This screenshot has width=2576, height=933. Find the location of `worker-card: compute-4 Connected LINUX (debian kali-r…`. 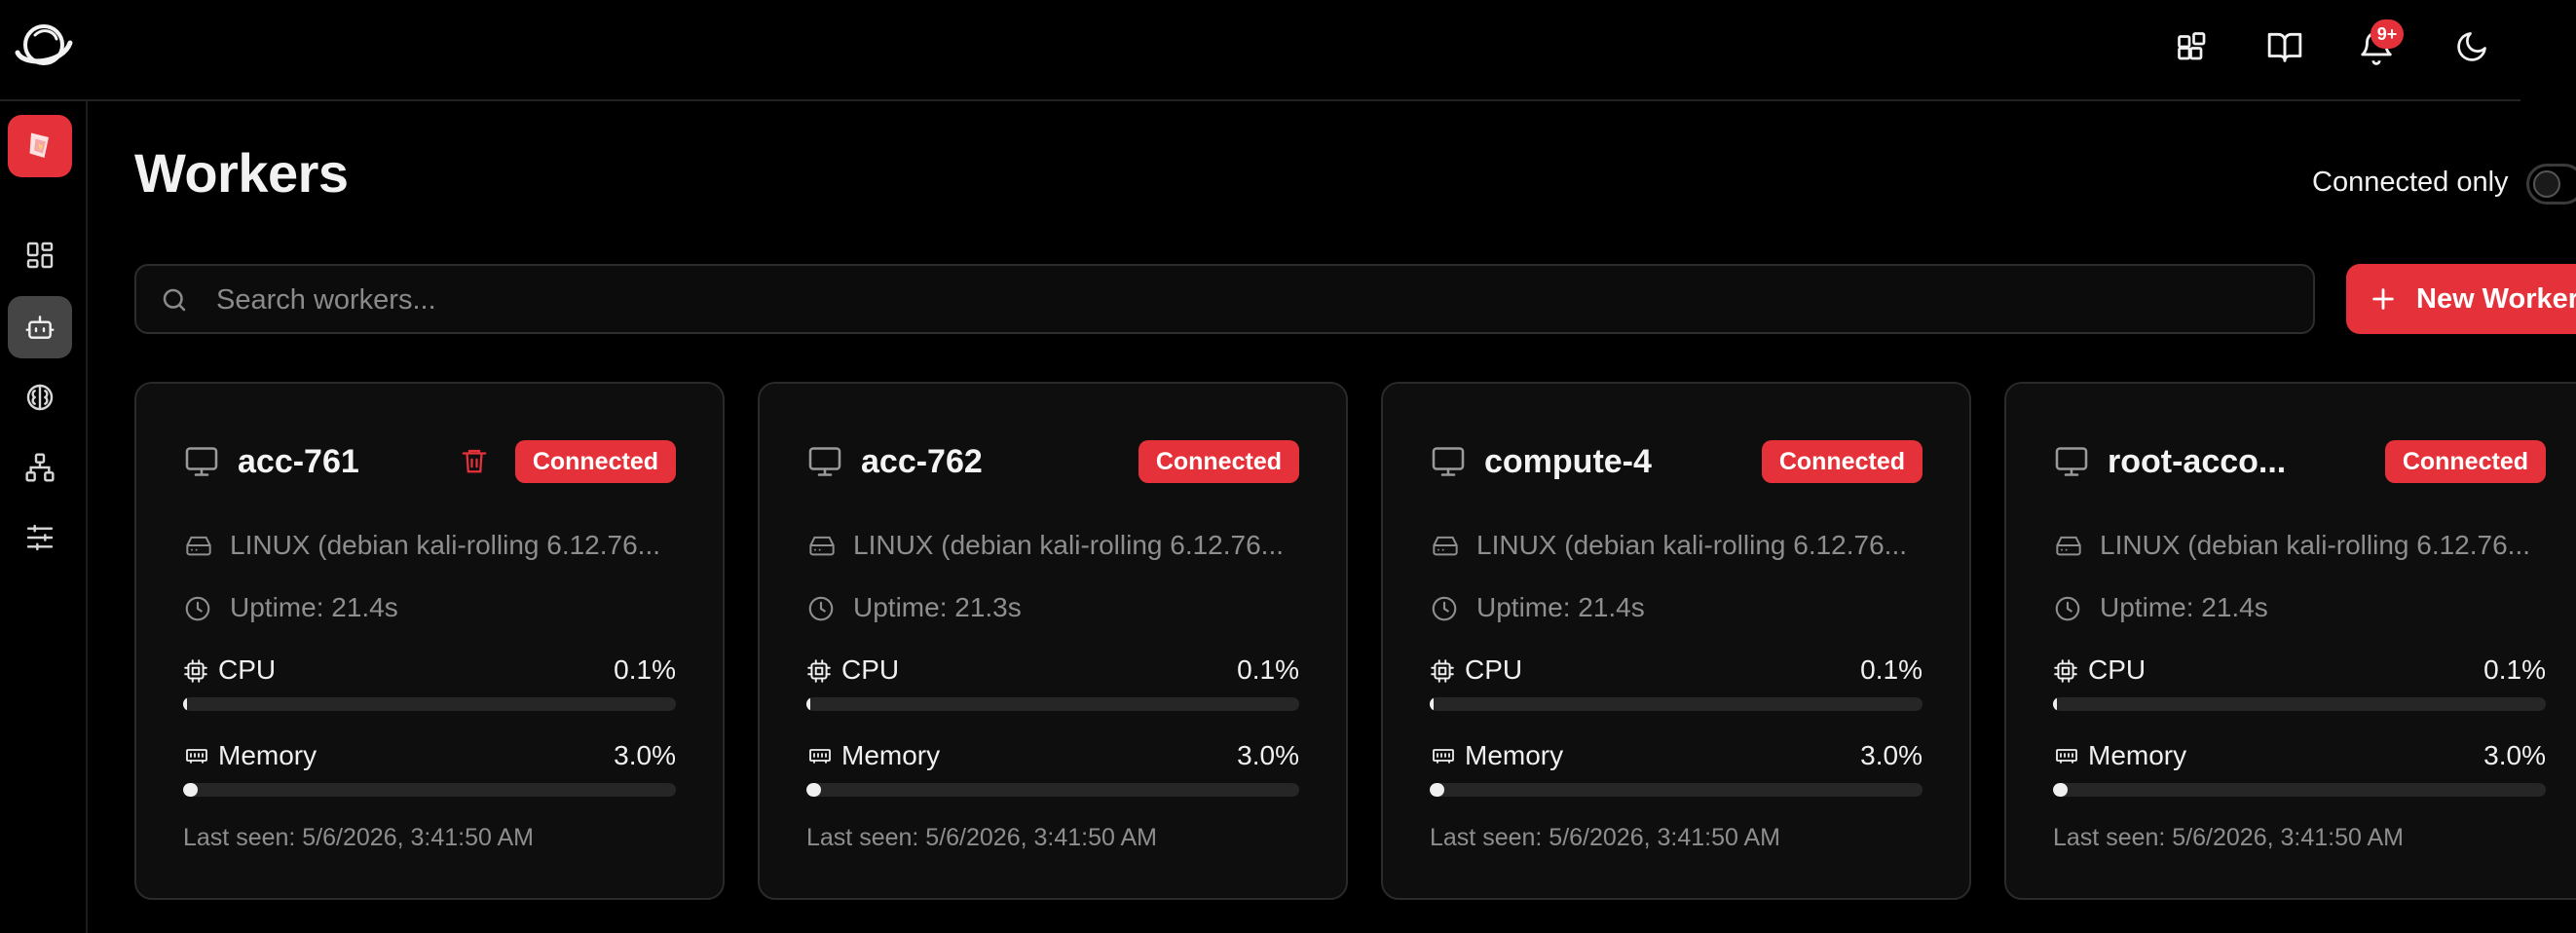

worker-card: compute-4 Connected LINUX (debian kali-r… is located at coordinates (1676, 641).